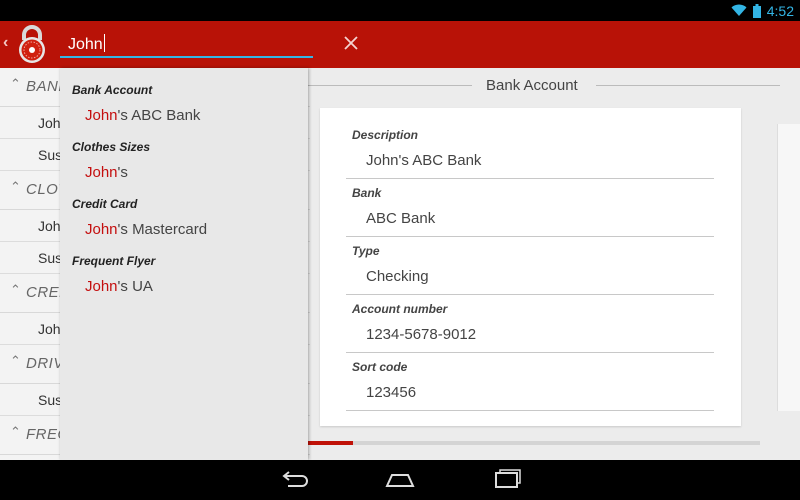 This screenshot has width=800, height=500. Describe the element at coordinates (366, 251) in the screenshot. I see `field-label: Type` at that location.